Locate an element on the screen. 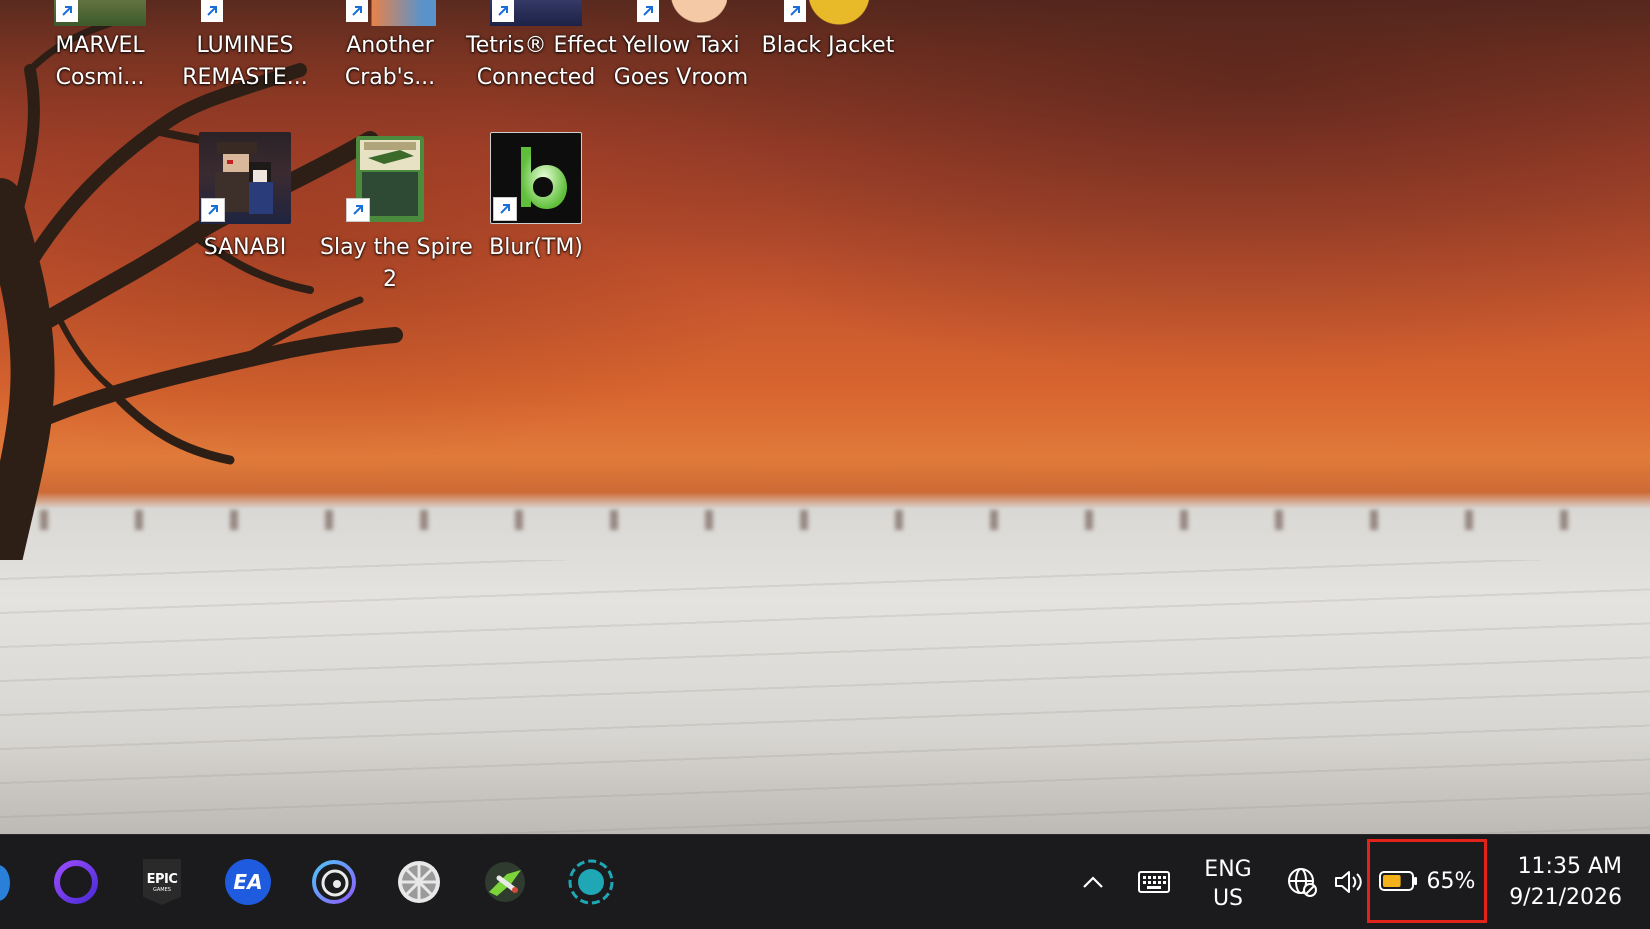 The image size is (1650, 929). region-code: US is located at coordinates (1228, 898).